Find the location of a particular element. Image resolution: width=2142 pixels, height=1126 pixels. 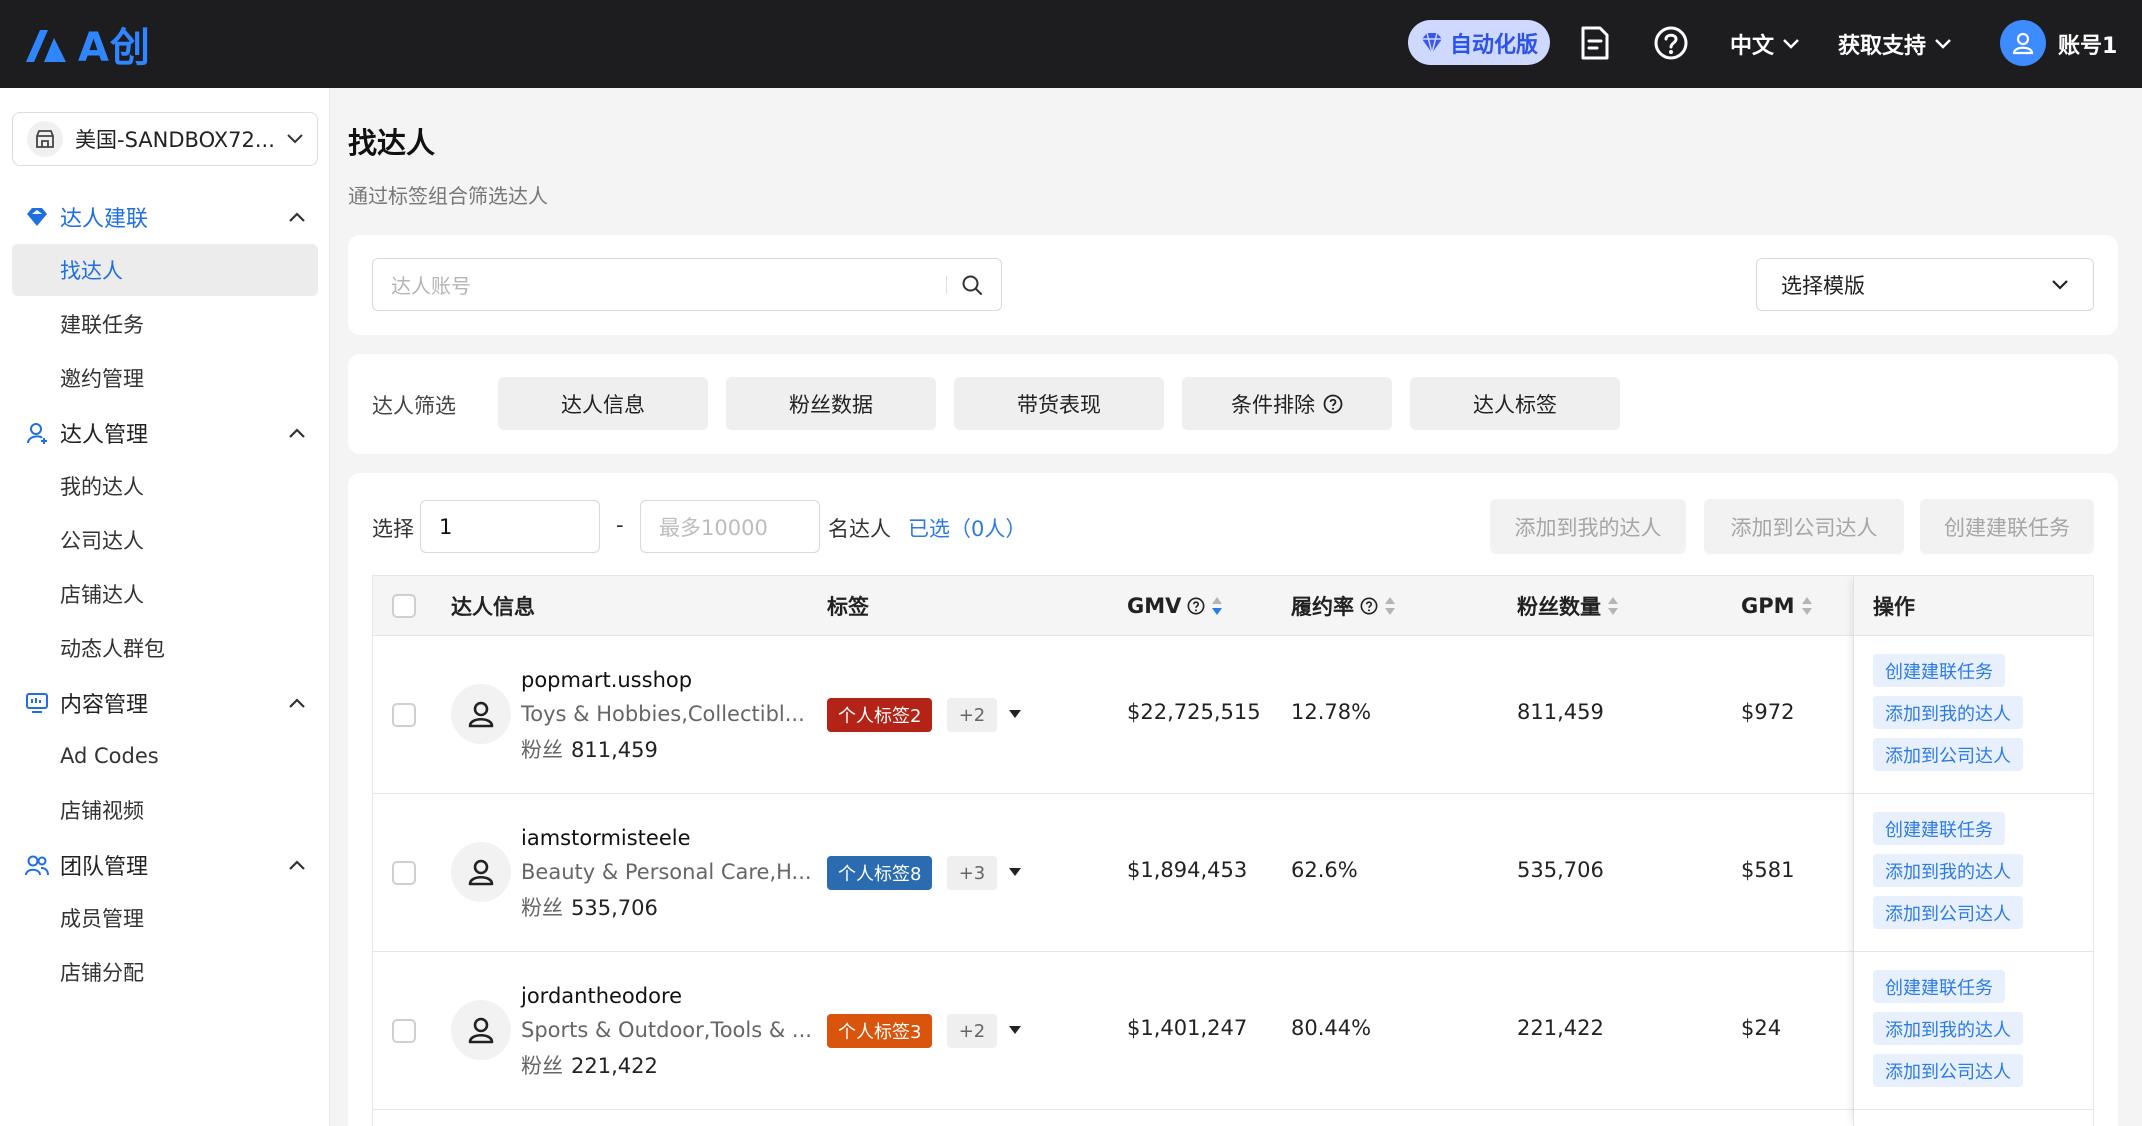

header-gmv: GMV is located at coordinates (1175, 606).